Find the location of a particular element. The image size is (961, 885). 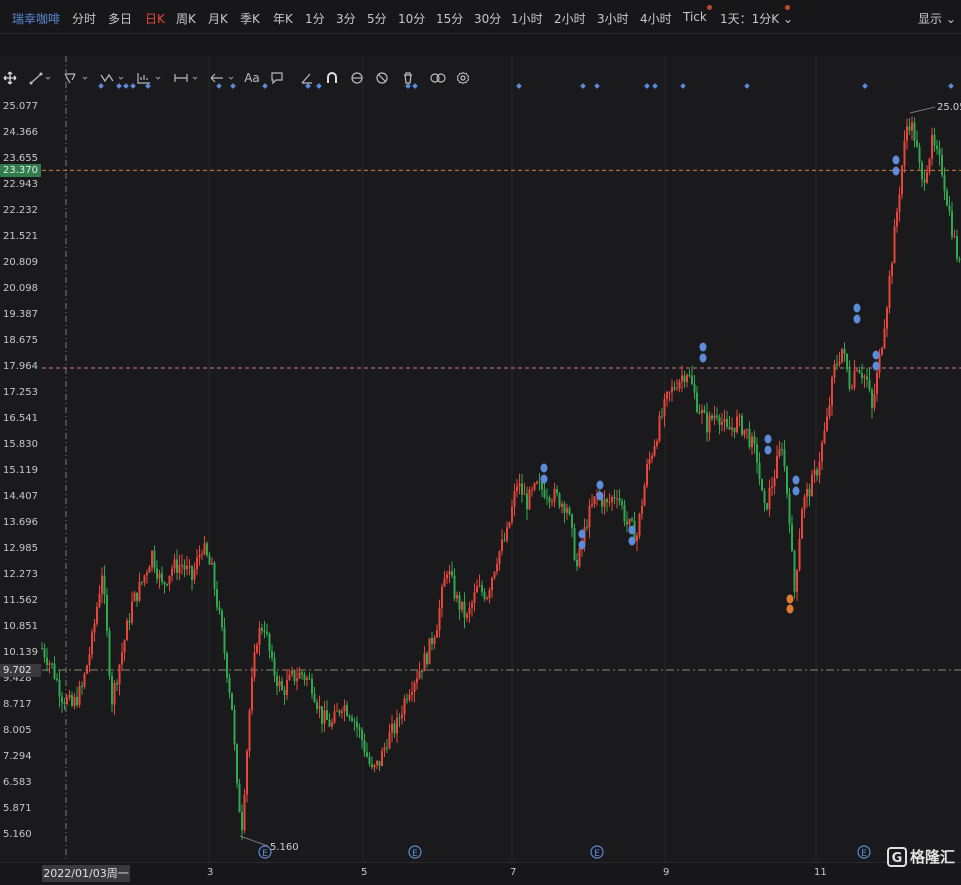

x-tick-label: 5 is located at coordinates (364, 872).